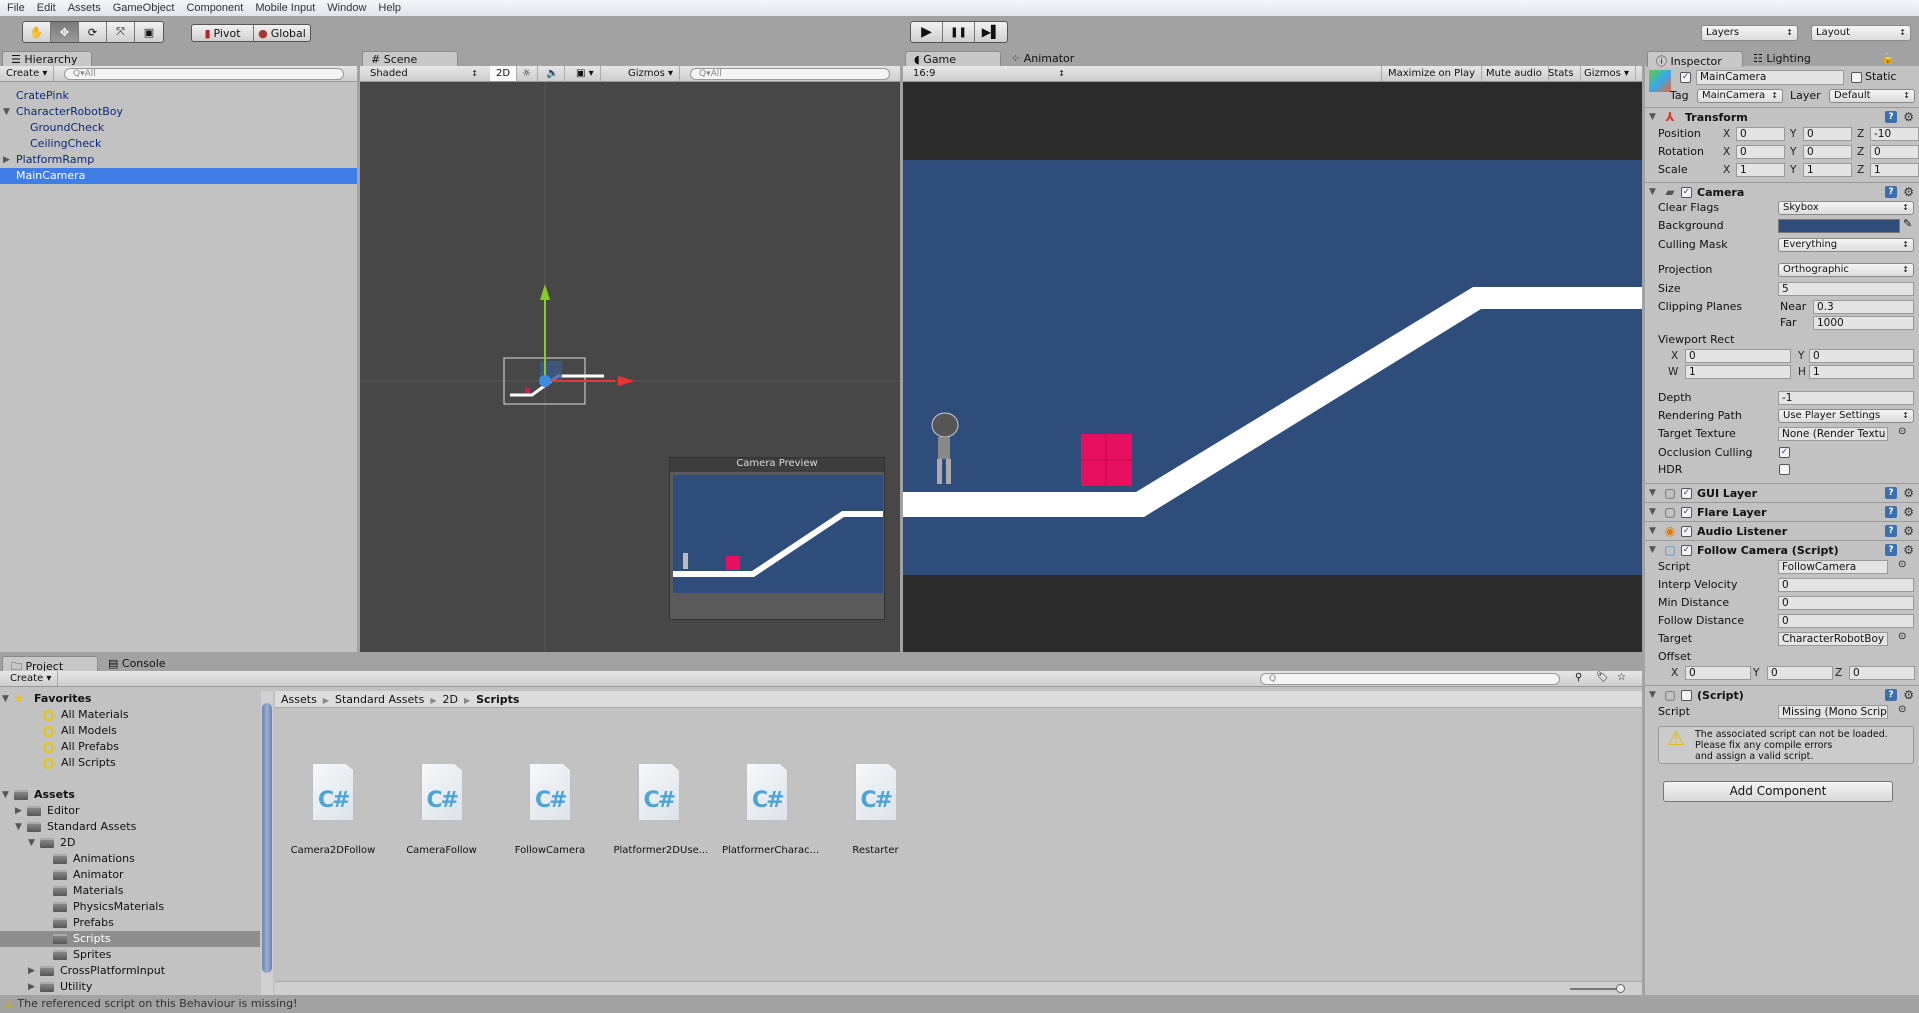 The image size is (1919, 1013). What do you see at coordinates (1894, 170) in the screenshot?
I see `transform-z-field: 1` at bounding box center [1894, 170].